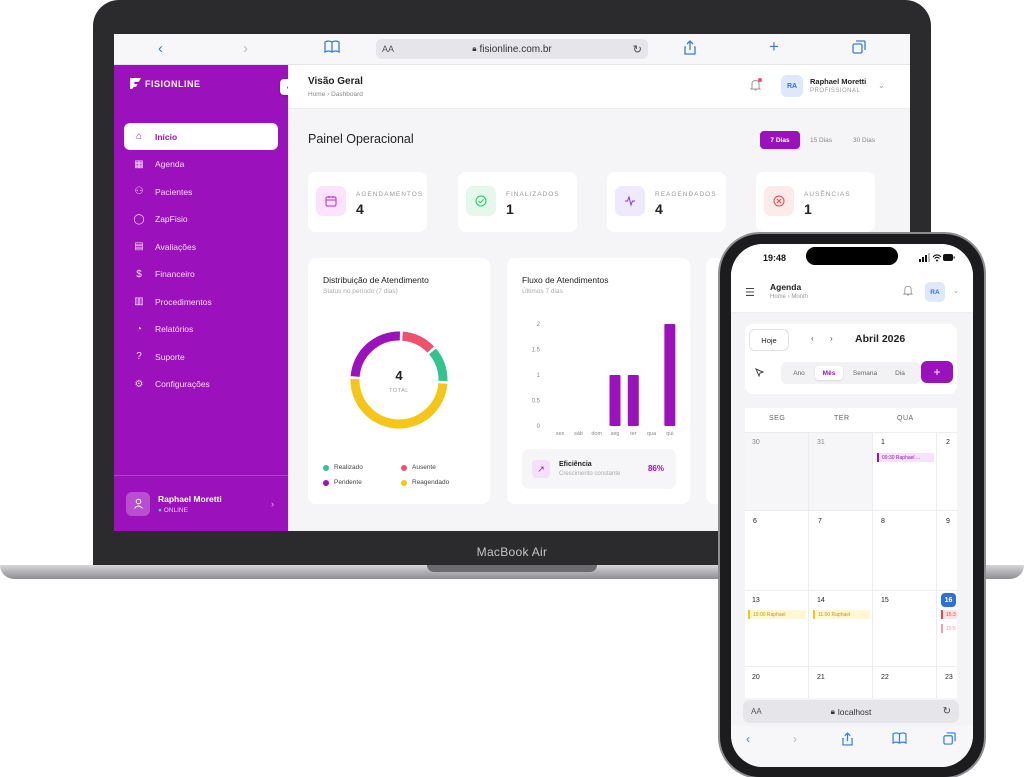 This screenshot has height=777, width=1024. What do you see at coordinates (175, 246) in the screenshot?
I see `sidebar-item-label: Avaliações` at bounding box center [175, 246].